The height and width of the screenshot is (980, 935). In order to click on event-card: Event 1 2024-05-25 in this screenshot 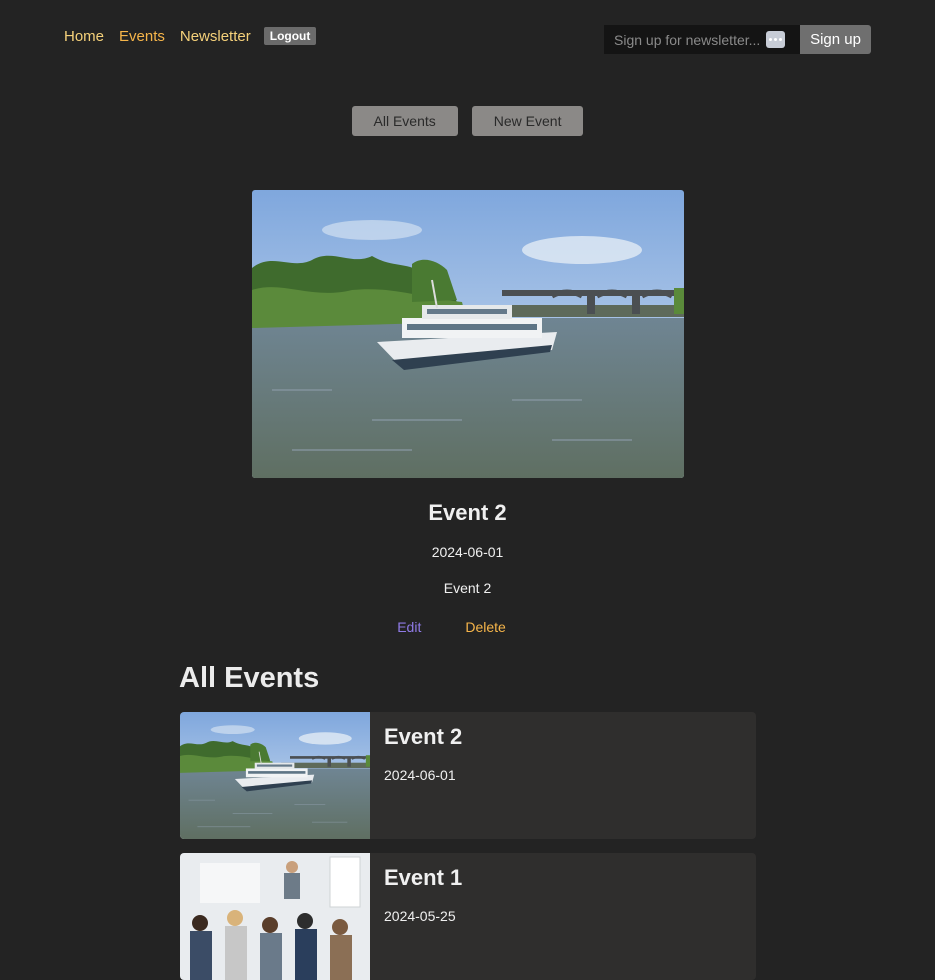, I will do `click(468, 916)`.